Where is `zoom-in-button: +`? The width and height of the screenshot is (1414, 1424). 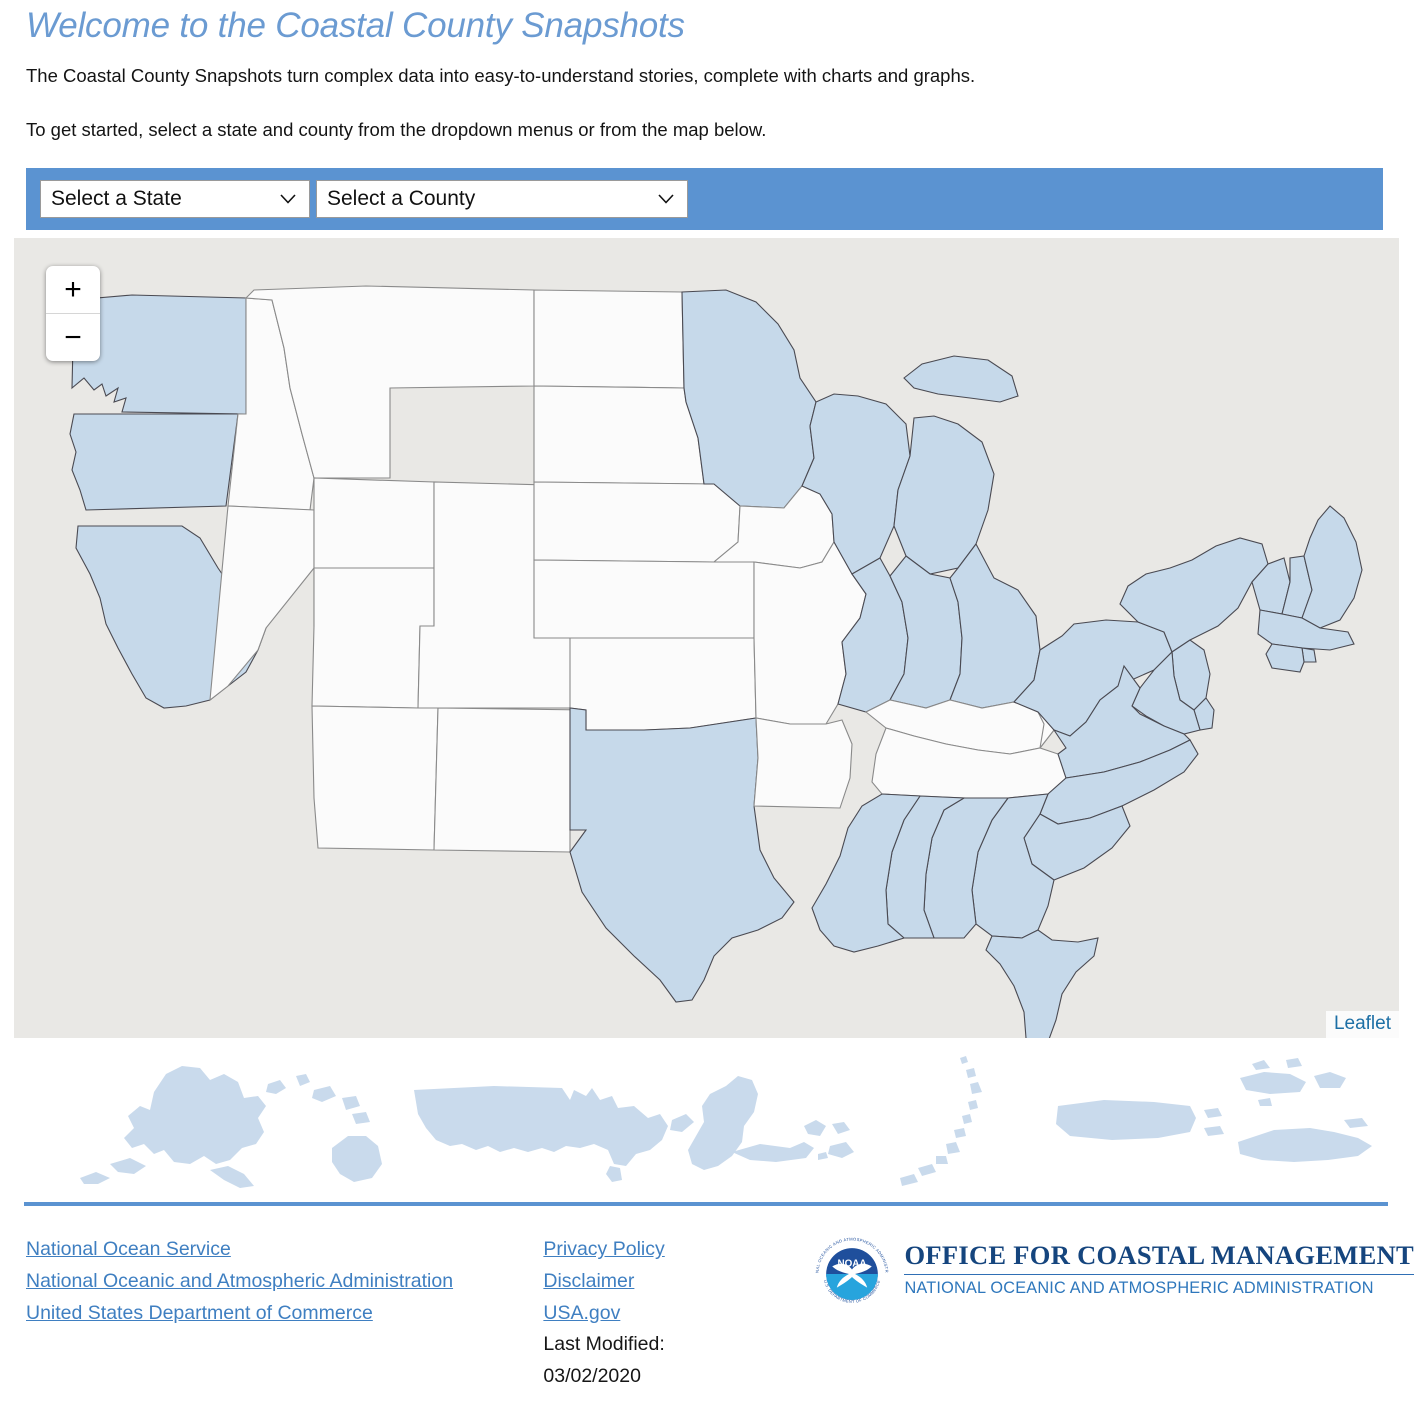
zoom-in-button: + is located at coordinates (73, 290).